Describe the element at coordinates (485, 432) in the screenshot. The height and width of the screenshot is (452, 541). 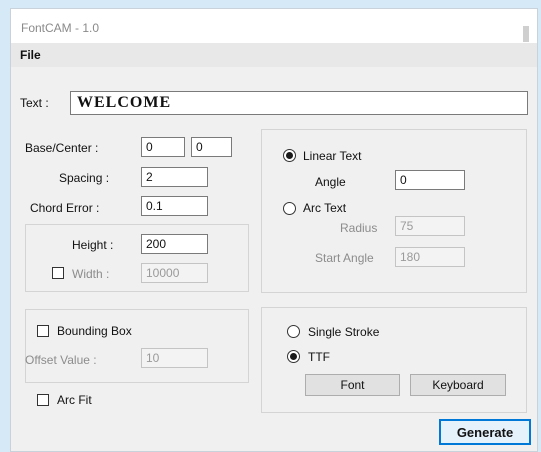
I see `generate-button: Generate` at that location.